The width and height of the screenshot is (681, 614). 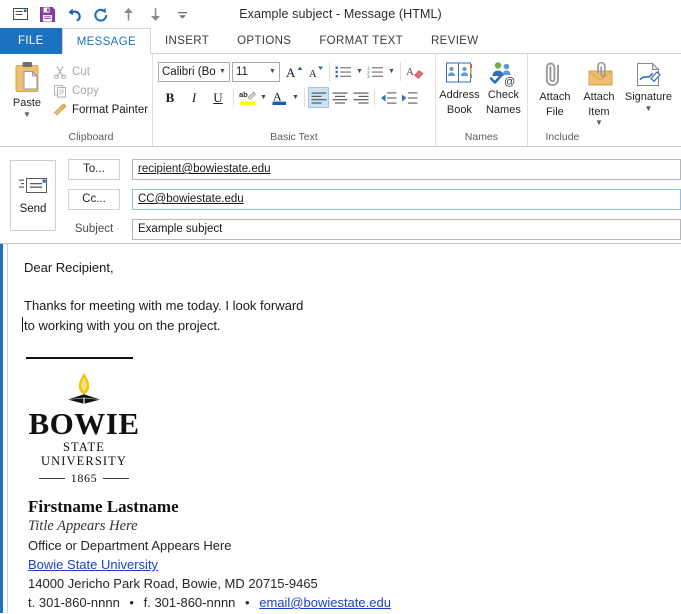 What do you see at coordinates (318, 97) in the screenshot?
I see `align-left-button` at bounding box center [318, 97].